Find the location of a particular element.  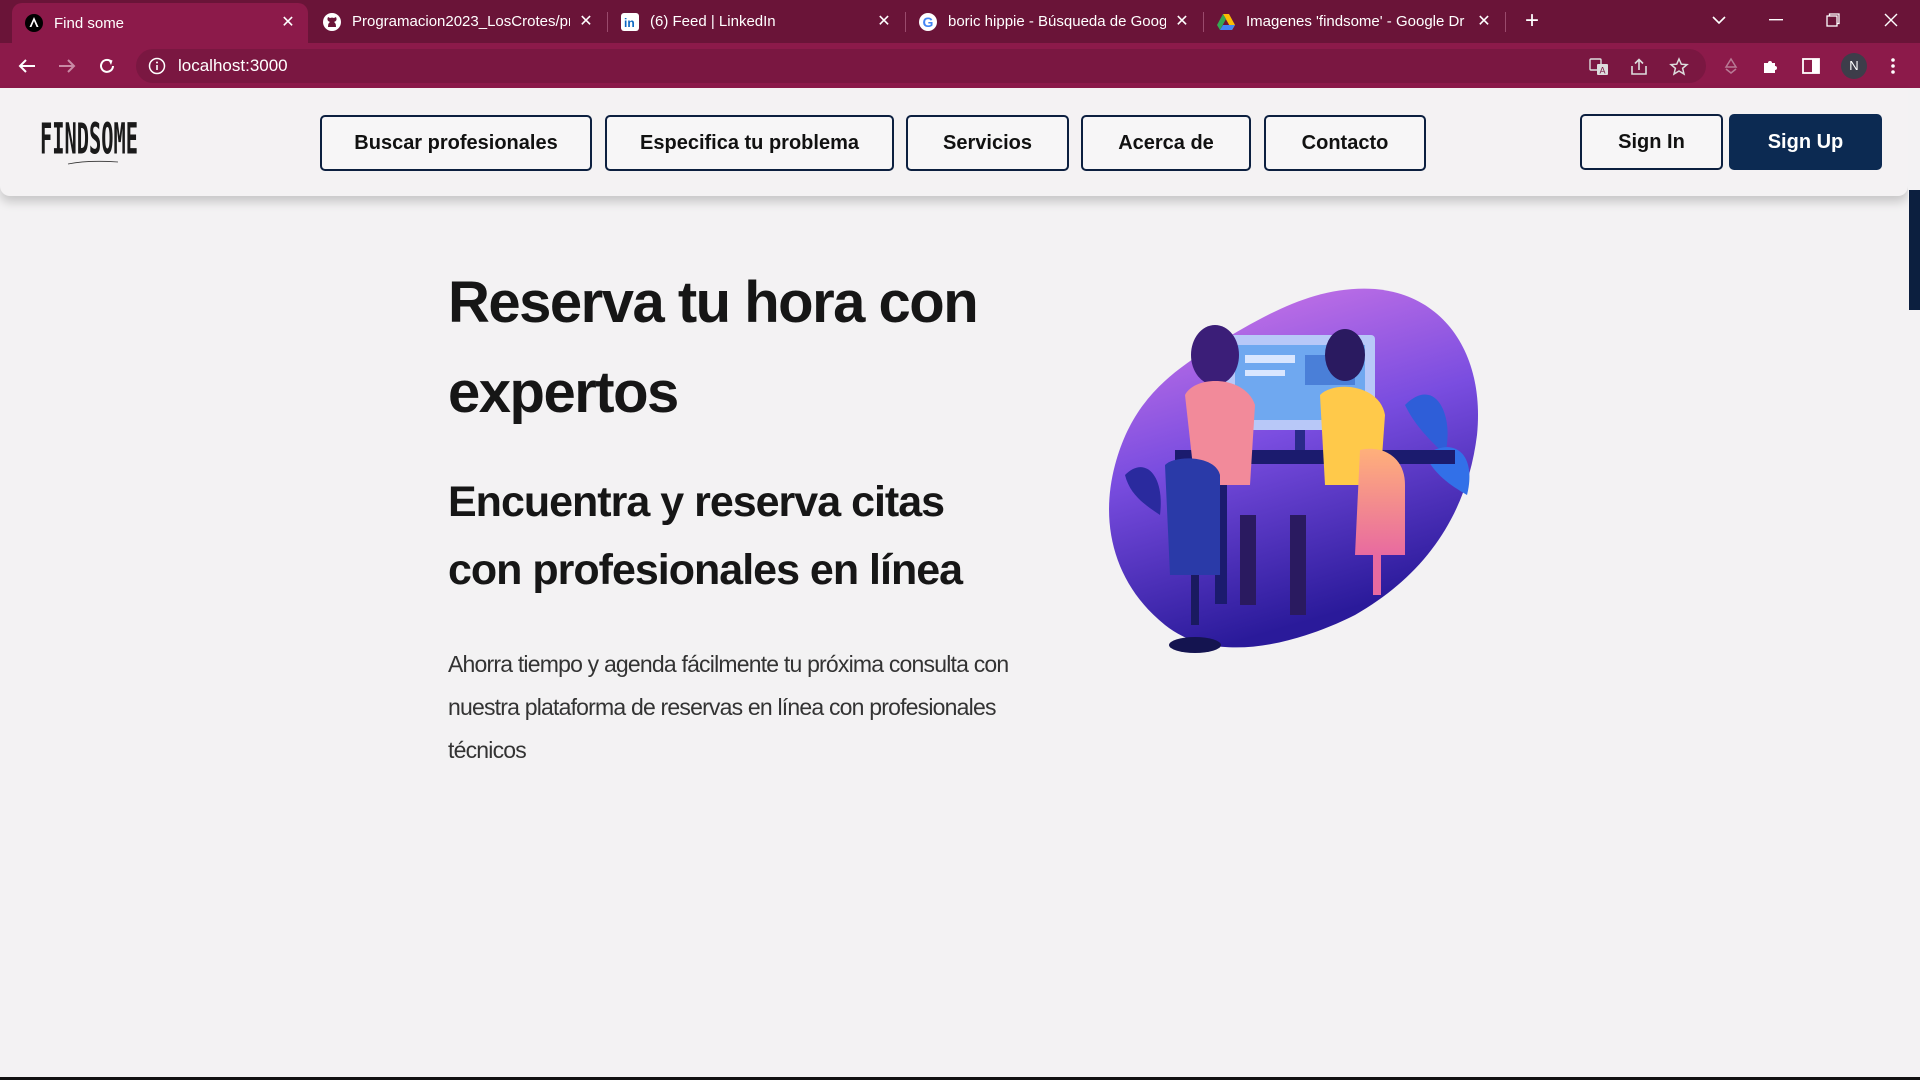

side-panel-icon is located at coordinates (1811, 66).